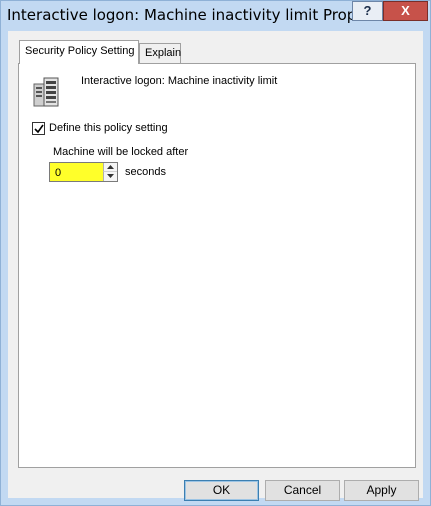  What do you see at coordinates (405, 11) in the screenshot?
I see `close-button: X` at bounding box center [405, 11].